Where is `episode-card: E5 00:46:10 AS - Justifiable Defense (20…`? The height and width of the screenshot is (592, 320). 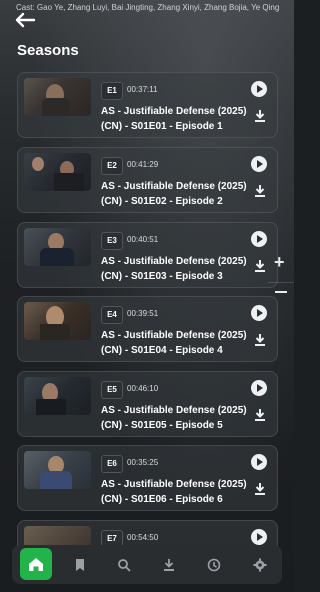
episode-card: E5 00:46:10 AS - Justifiable Defense (20… is located at coordinates (147, 404).